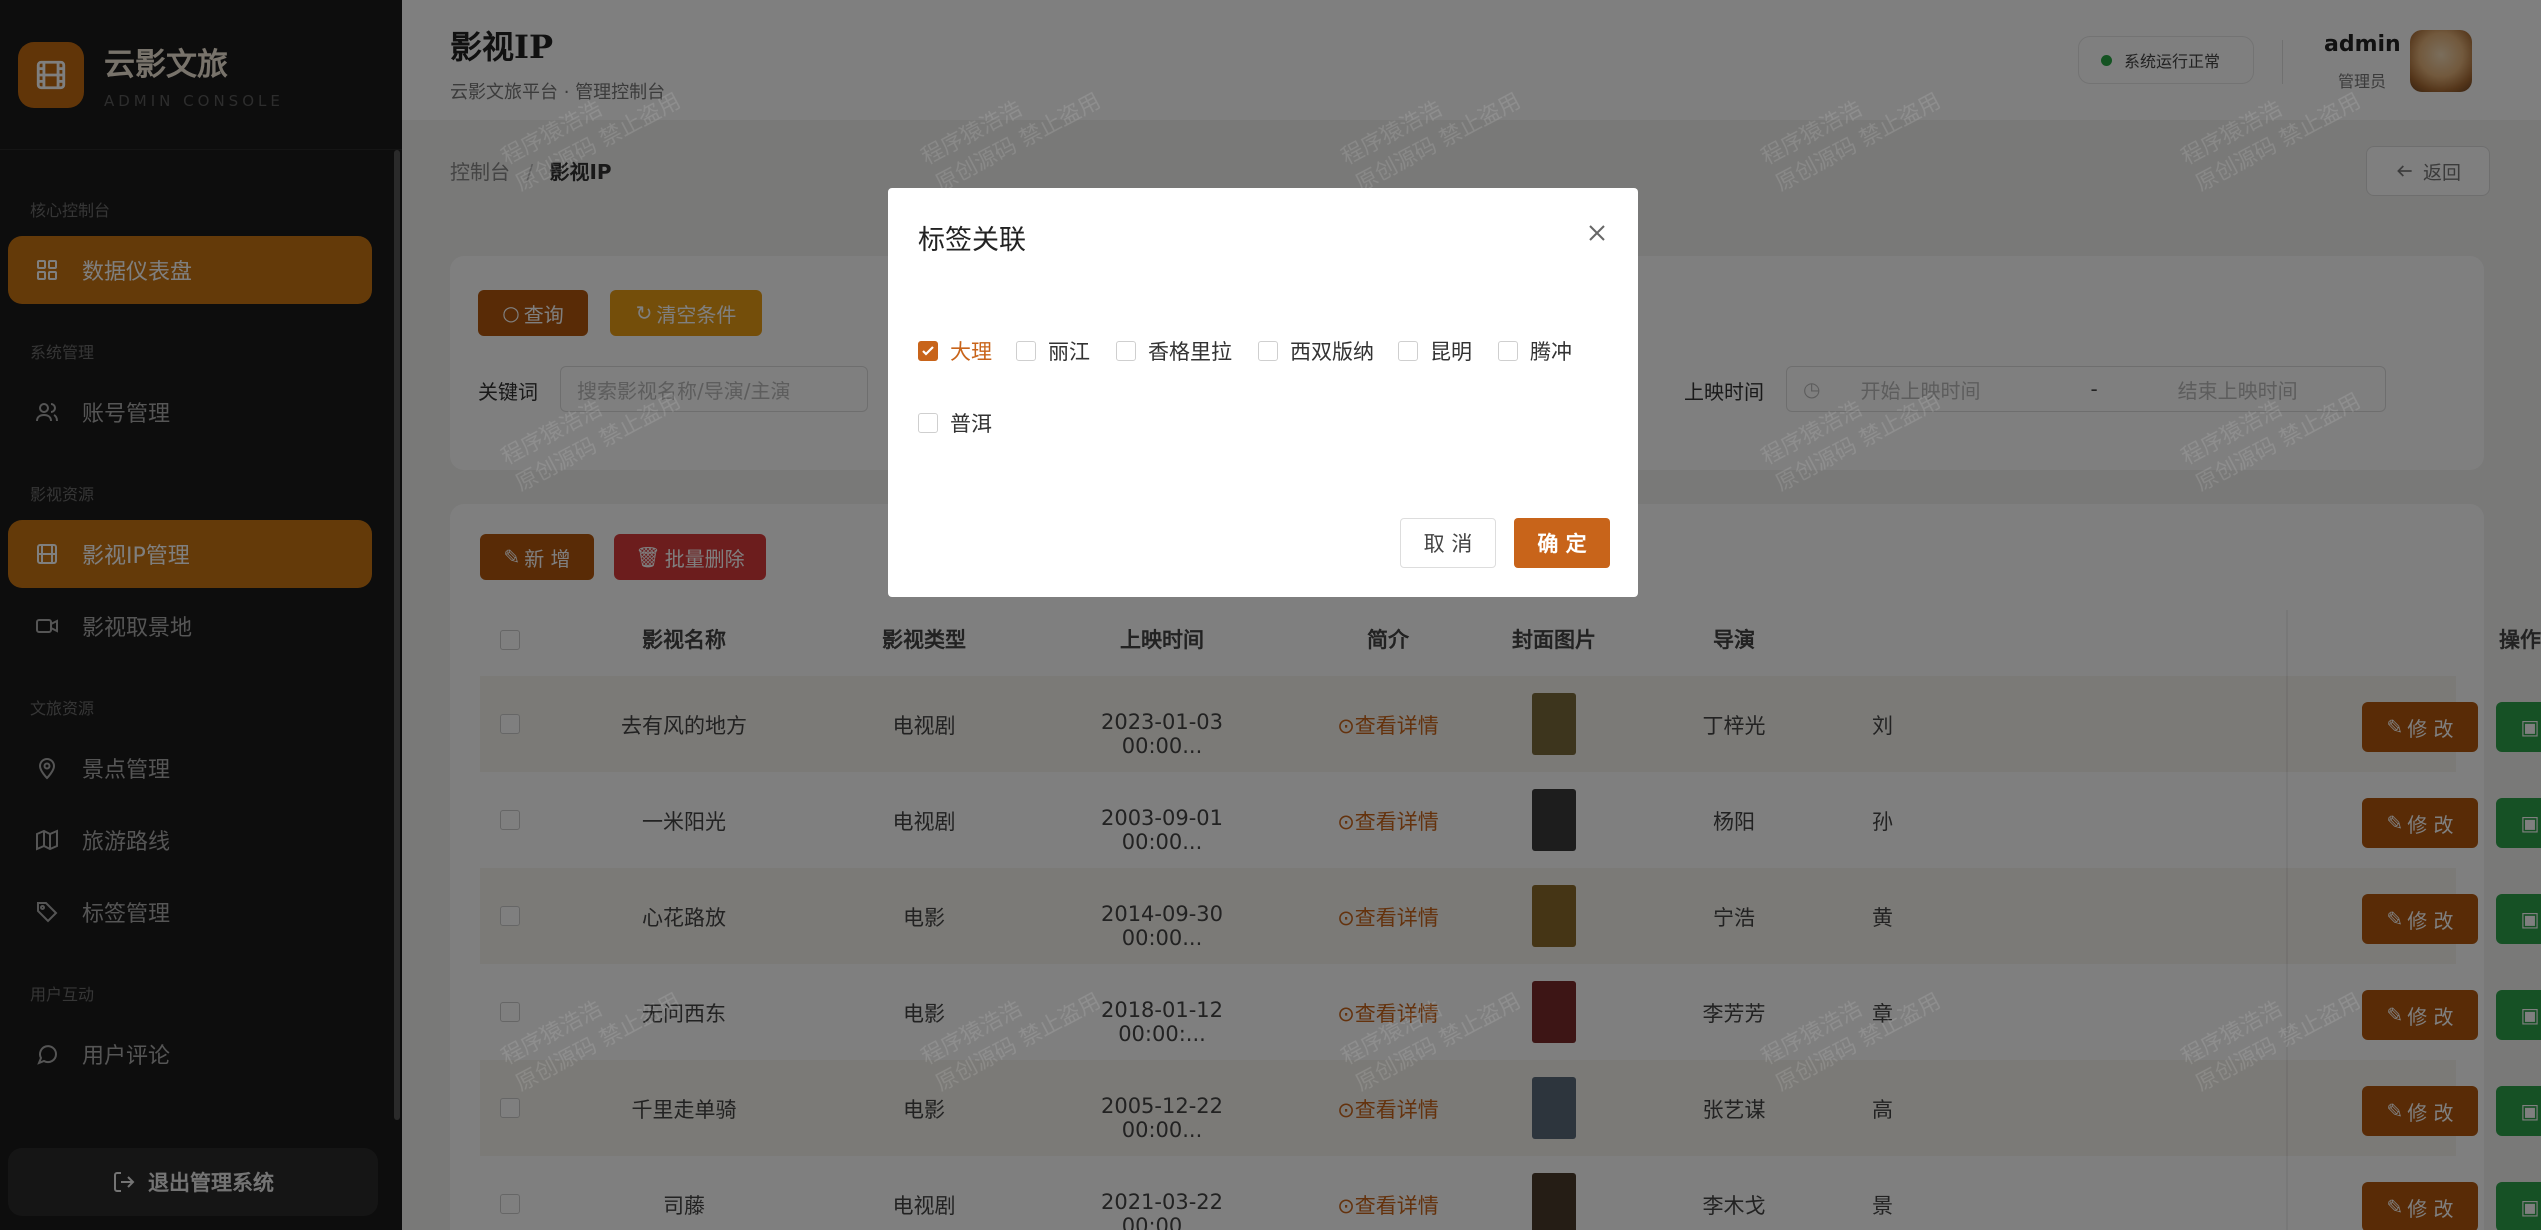 The height and width of the screenshot is (1230, 2541). Describe the element at coordinates (928, 351) in the screenshot. I see `checkbox-checked-icon` at that location.